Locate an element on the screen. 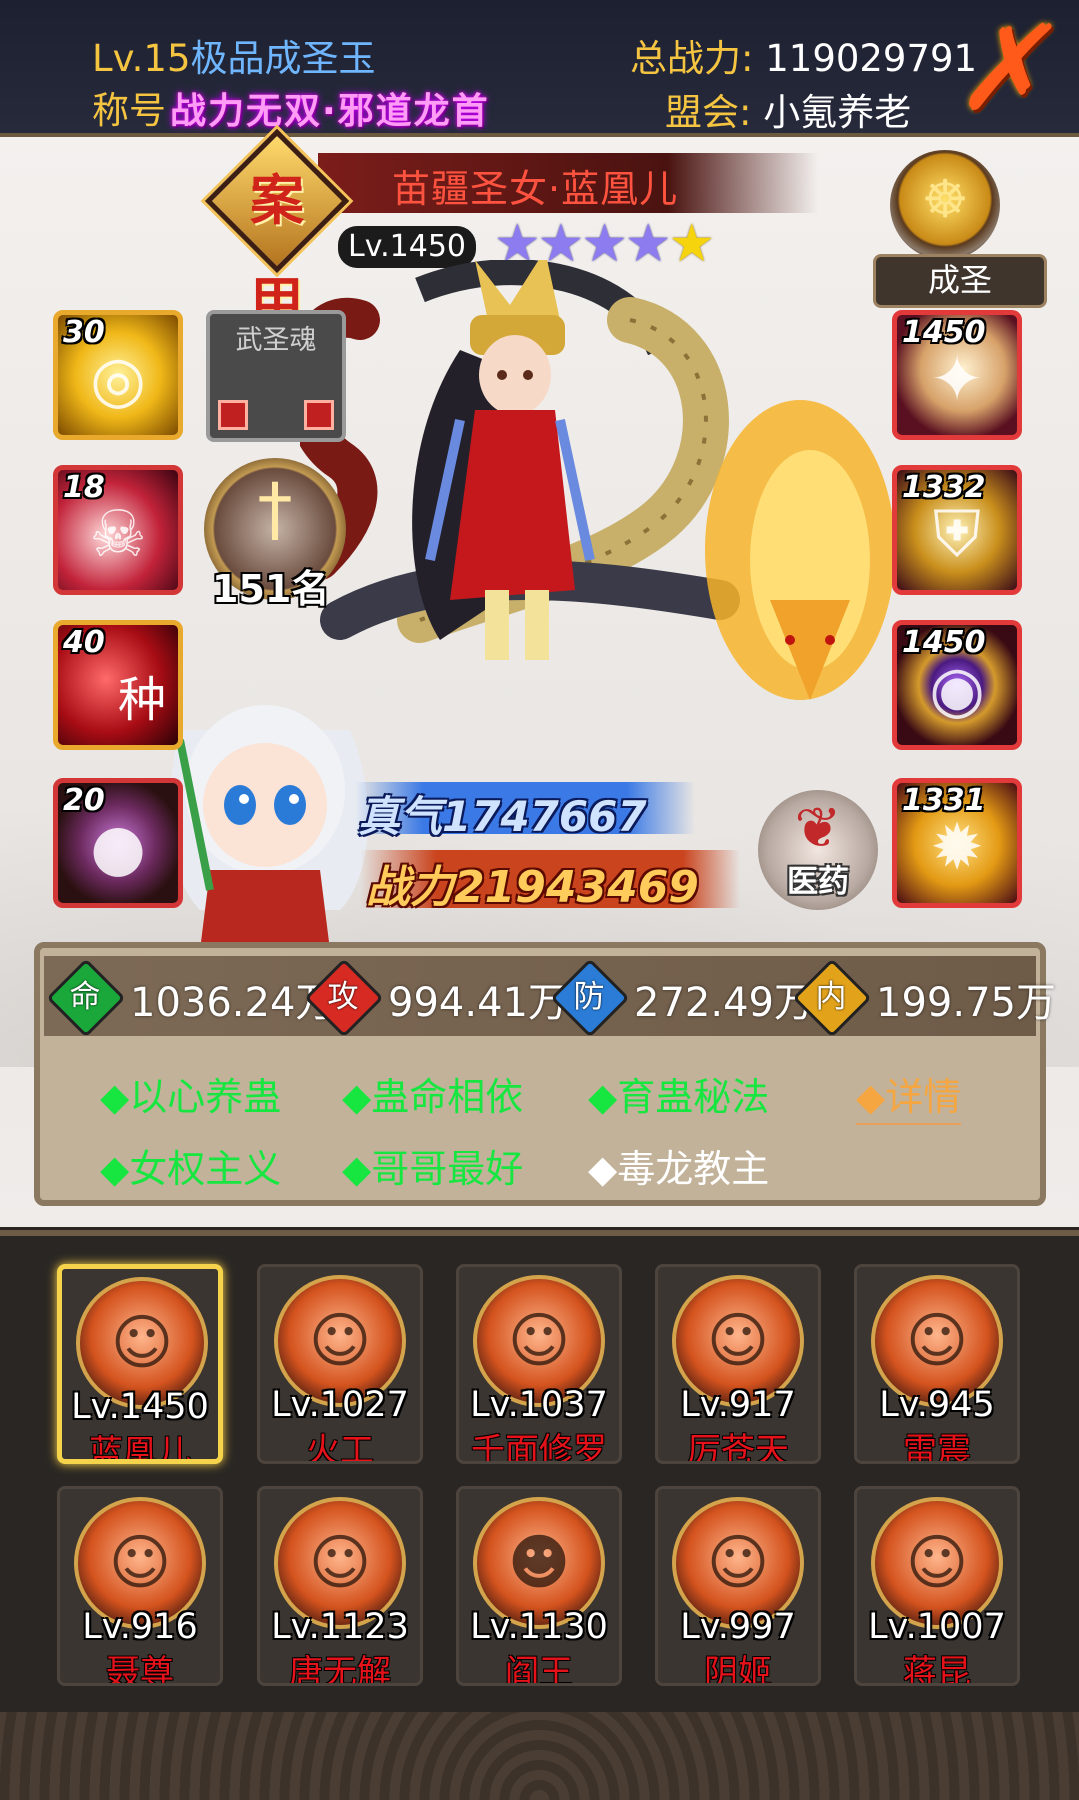 Image resolution: width=1079 pixels, height=1800 pixels. medicine-button: ❦ 医药 is located at coordinates (818, 850).